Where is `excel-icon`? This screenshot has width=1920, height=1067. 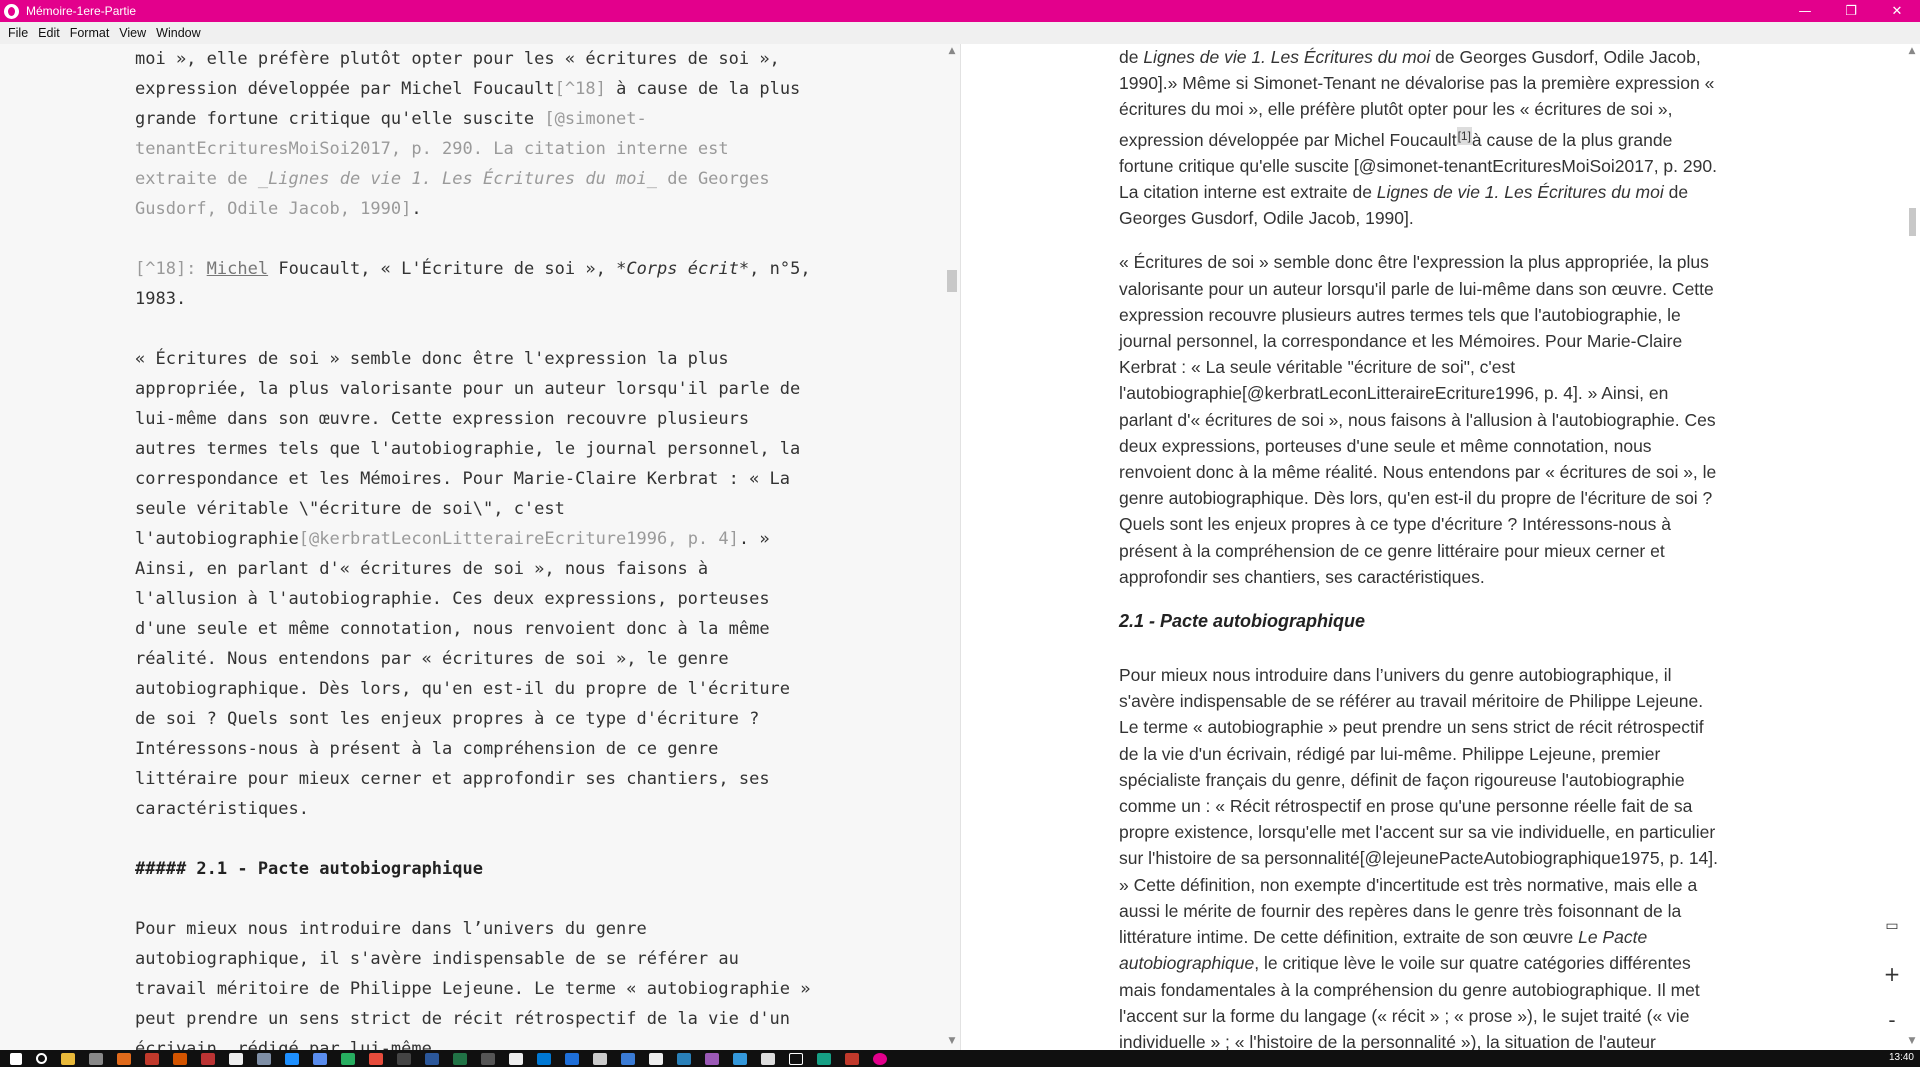 excel-icon is located at coordinates (460, 1058).